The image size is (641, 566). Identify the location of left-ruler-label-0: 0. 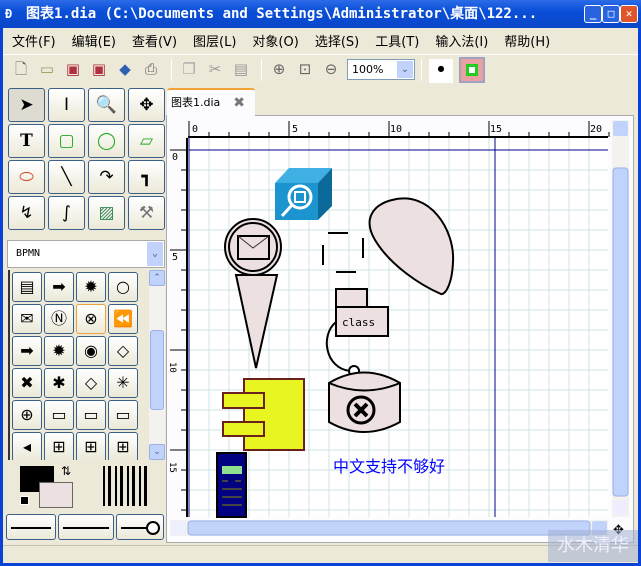
(175, 157).